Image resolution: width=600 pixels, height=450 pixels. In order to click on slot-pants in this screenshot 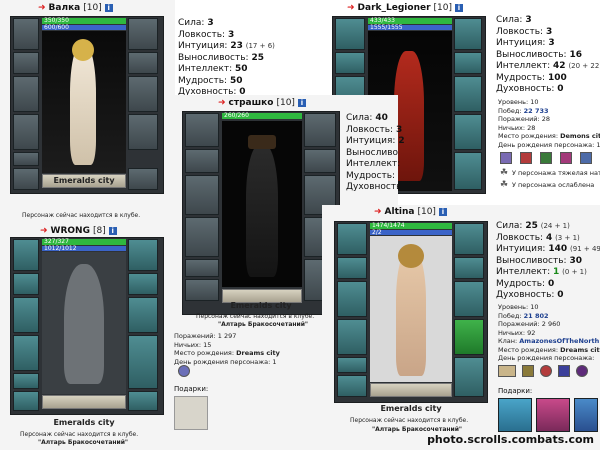, I will do `click(143, 362)`.